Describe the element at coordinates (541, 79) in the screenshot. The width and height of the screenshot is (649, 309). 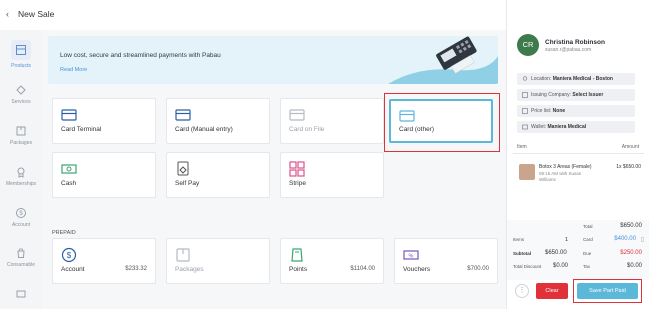
I see `location-label: Location:` at that location.